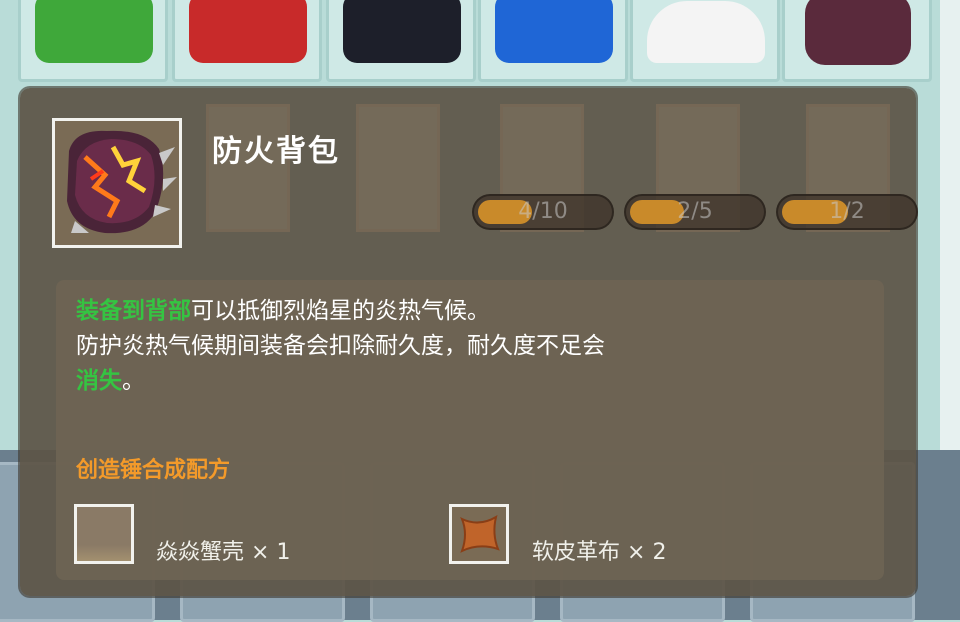 The height and width of the screenshot is (622, 960). What do you see at coordinates (153, 470) in the screenshot?
I see `recipe-title: 创造锤合成配方` at bounding box center [153, 470].